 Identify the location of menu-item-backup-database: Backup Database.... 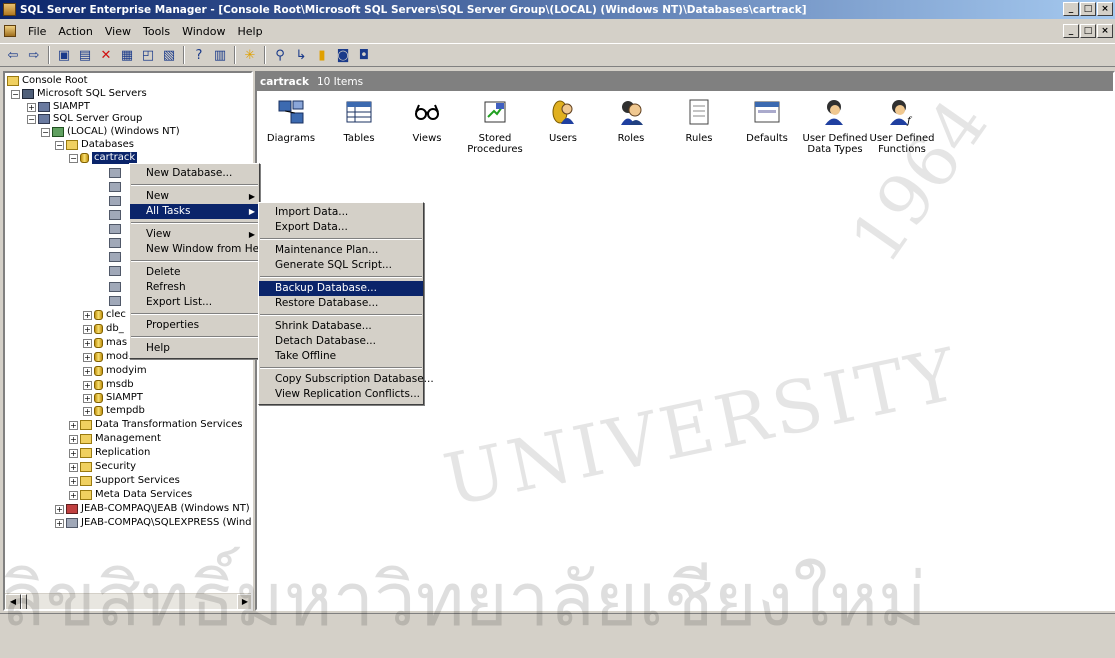
(341, 288).